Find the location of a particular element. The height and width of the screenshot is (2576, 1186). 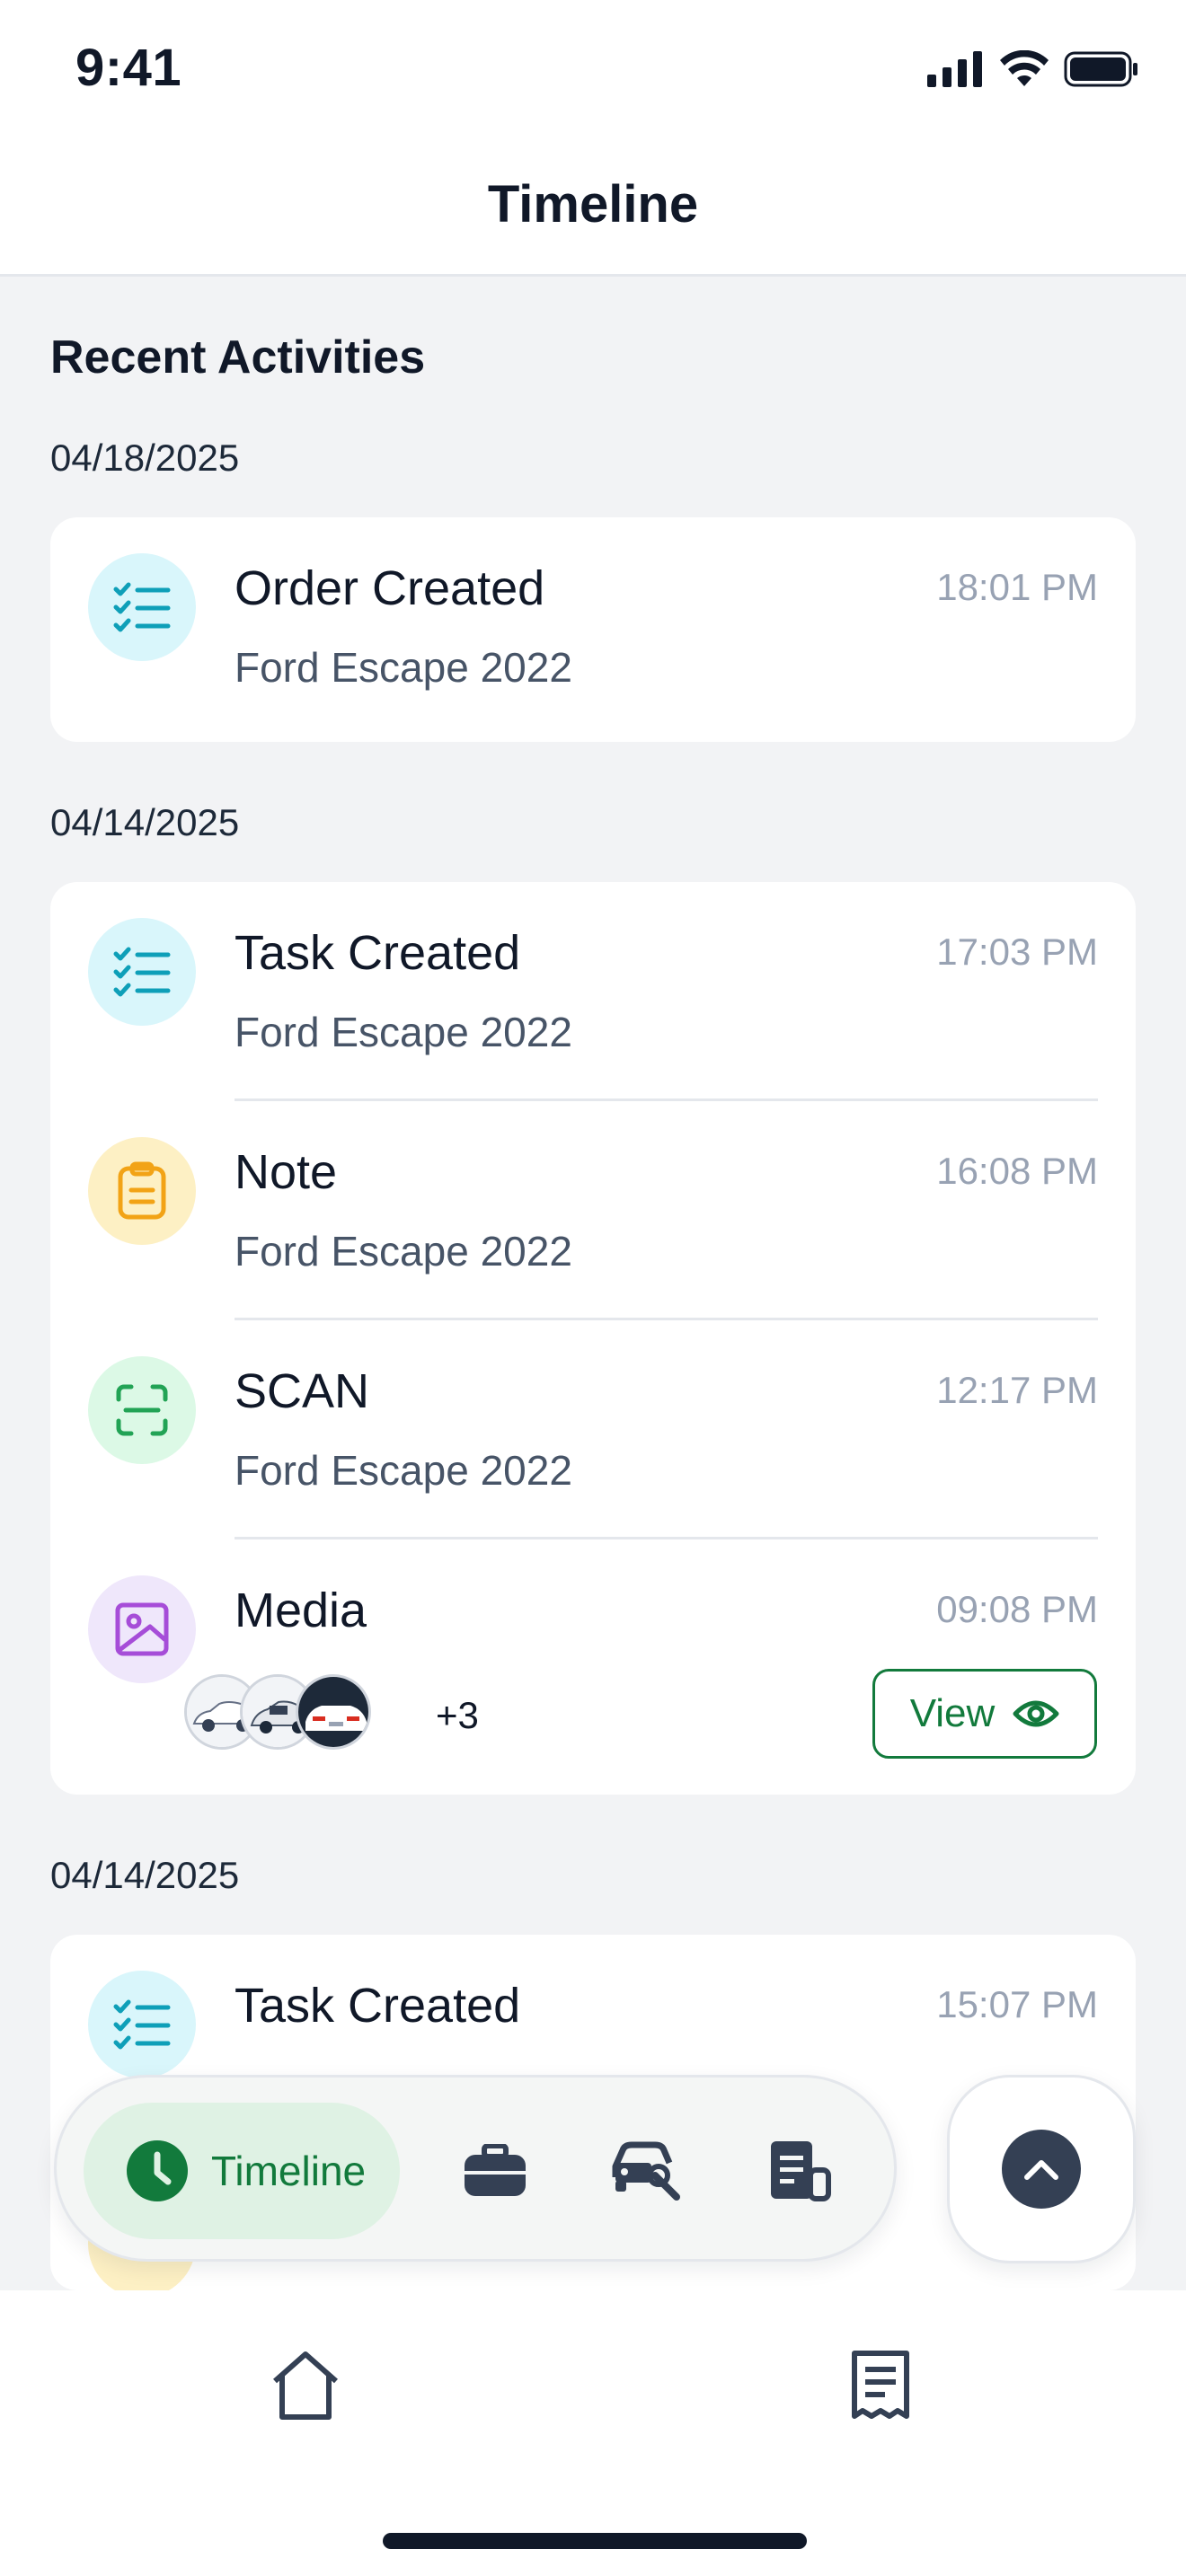

car-wrench-icon is located at coordinates (648, 2171).